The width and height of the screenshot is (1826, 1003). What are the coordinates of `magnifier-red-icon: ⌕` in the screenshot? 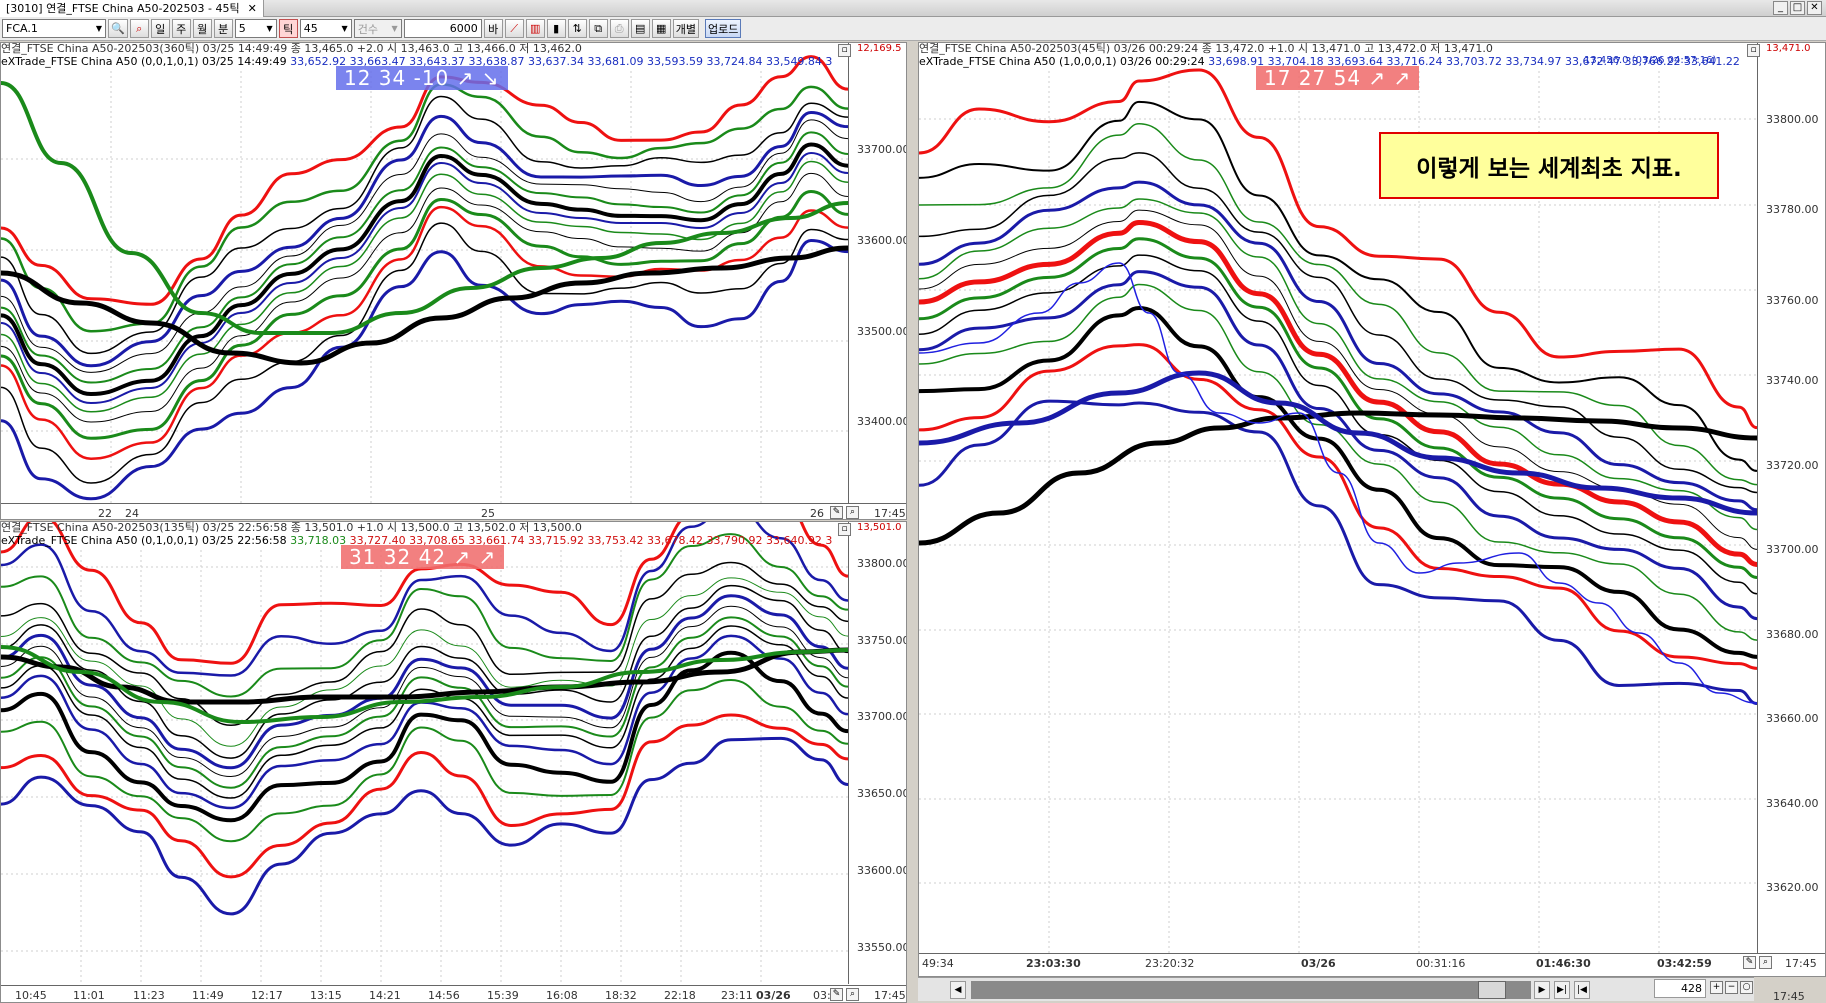 It's located at (139, 28).